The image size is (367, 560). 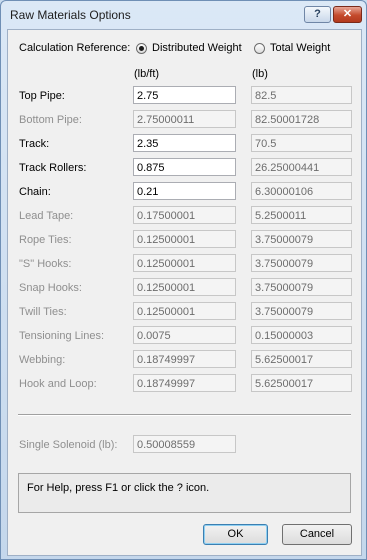 What do you see at coordinates (45, 264) in the screenshot?
I see `s-hooks-label: "S" Hooks:` at bounding box center [45, 264].